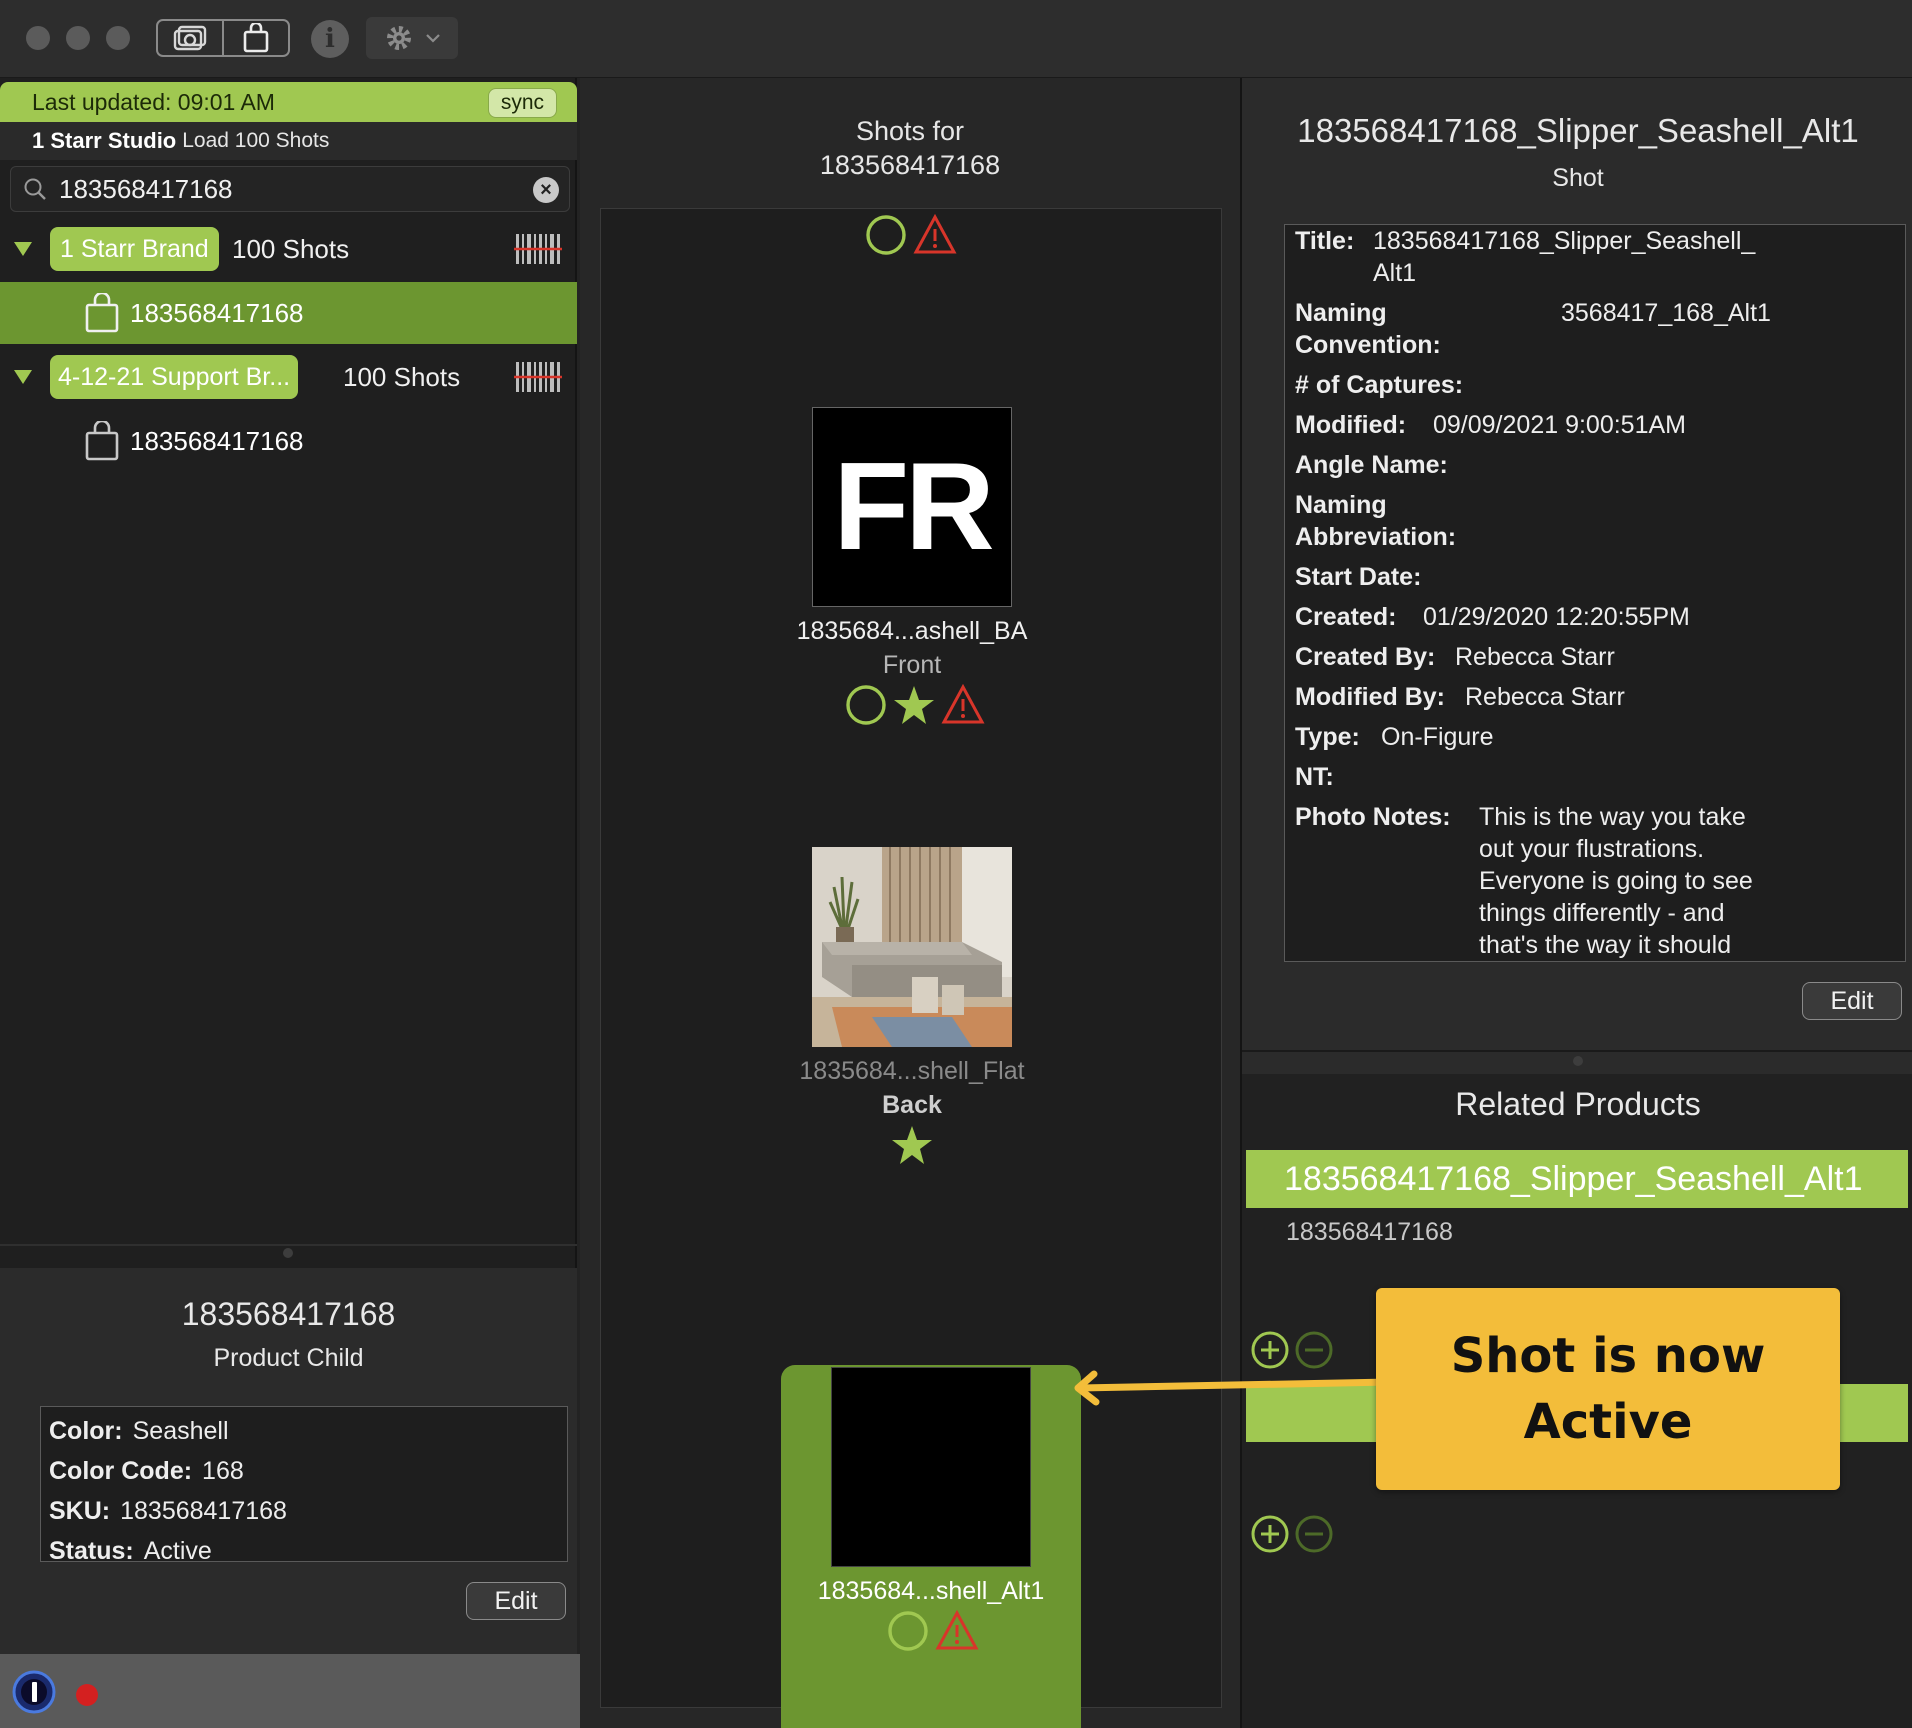  What do you see at coordinates (1578, 178) in the screenshot?
I see `shot-detail-subtitle: Shot` at bounding box center [1578, 178].